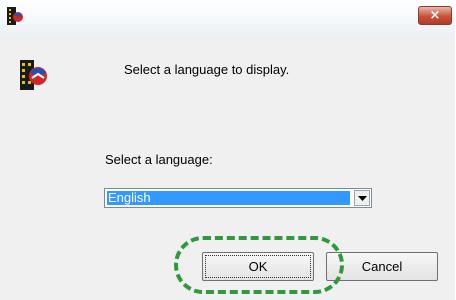  I want to click on language-label: Select a language:, so click(159, 159).